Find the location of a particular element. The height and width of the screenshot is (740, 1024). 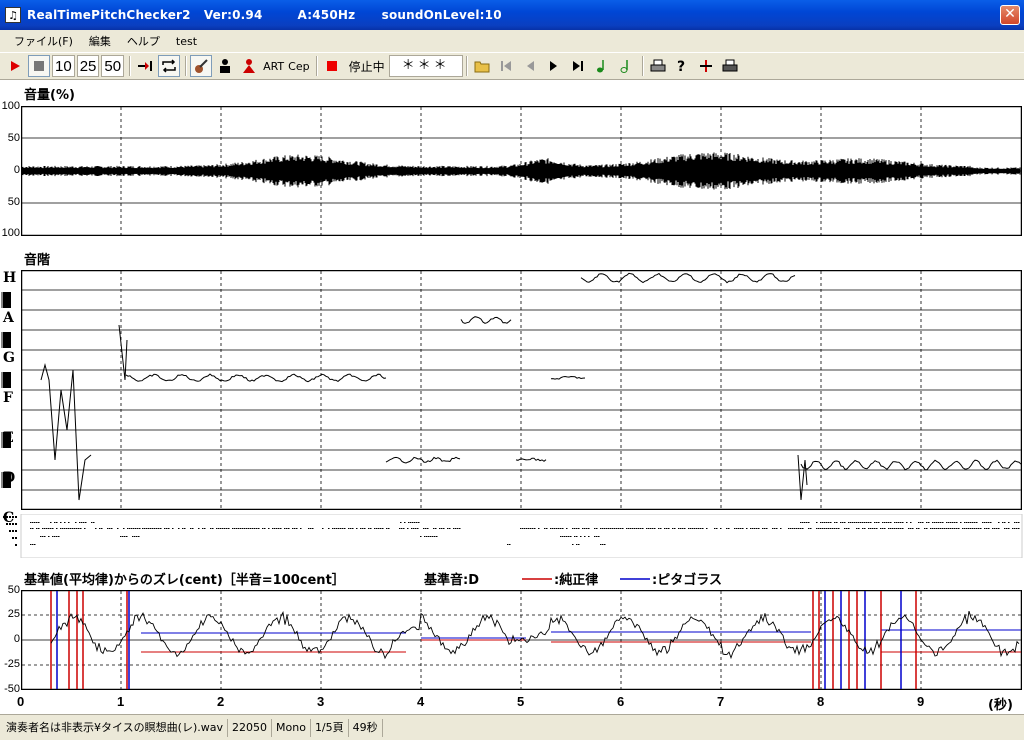

menu-file: ファイル(F) is located at coordinates (43, 41).